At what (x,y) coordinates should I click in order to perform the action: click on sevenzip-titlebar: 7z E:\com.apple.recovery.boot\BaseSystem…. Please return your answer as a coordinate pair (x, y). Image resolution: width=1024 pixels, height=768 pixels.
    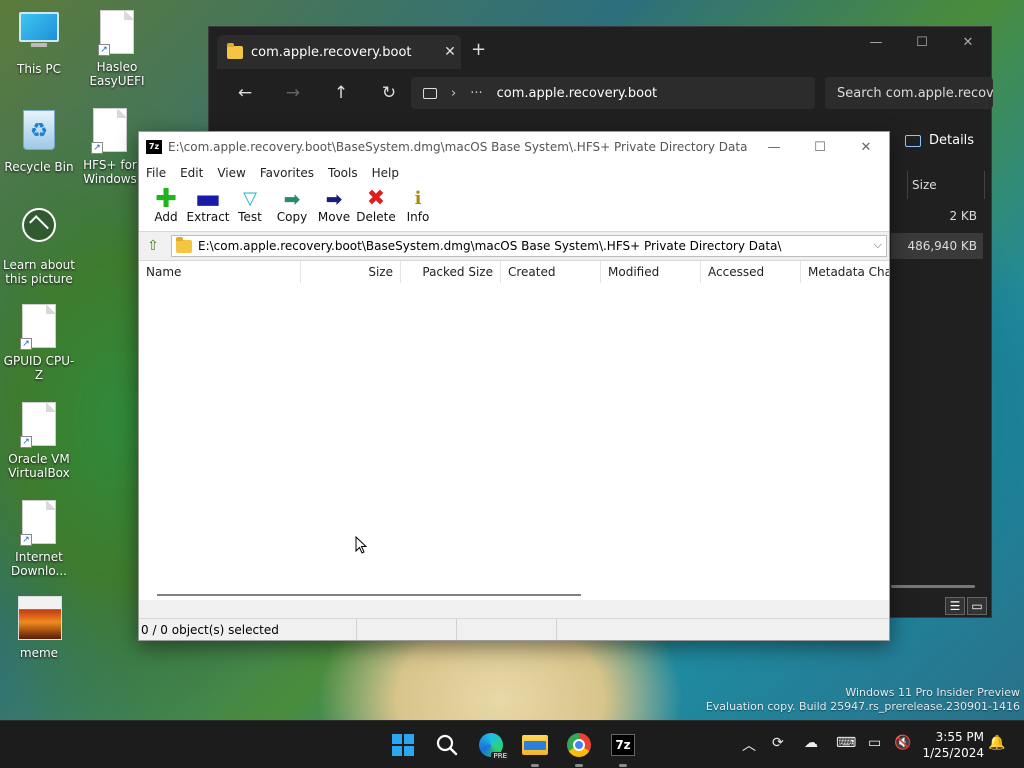
    Looking at the image, I should click on (514, 147).